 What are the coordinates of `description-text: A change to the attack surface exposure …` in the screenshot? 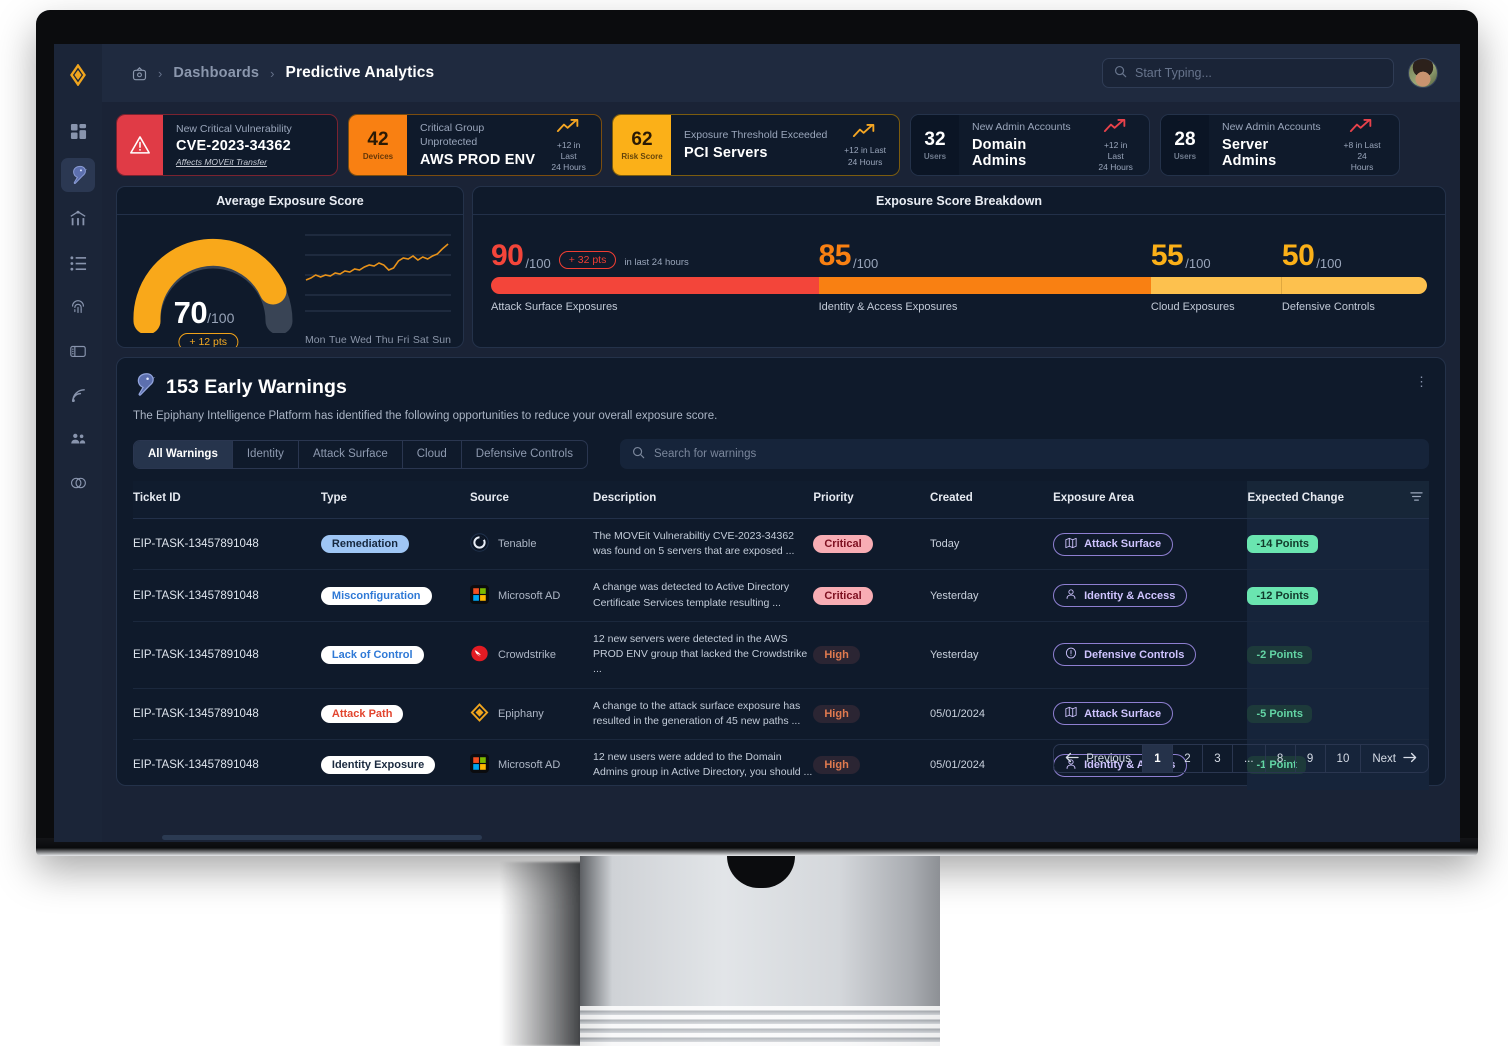 It's located at (697, 713).